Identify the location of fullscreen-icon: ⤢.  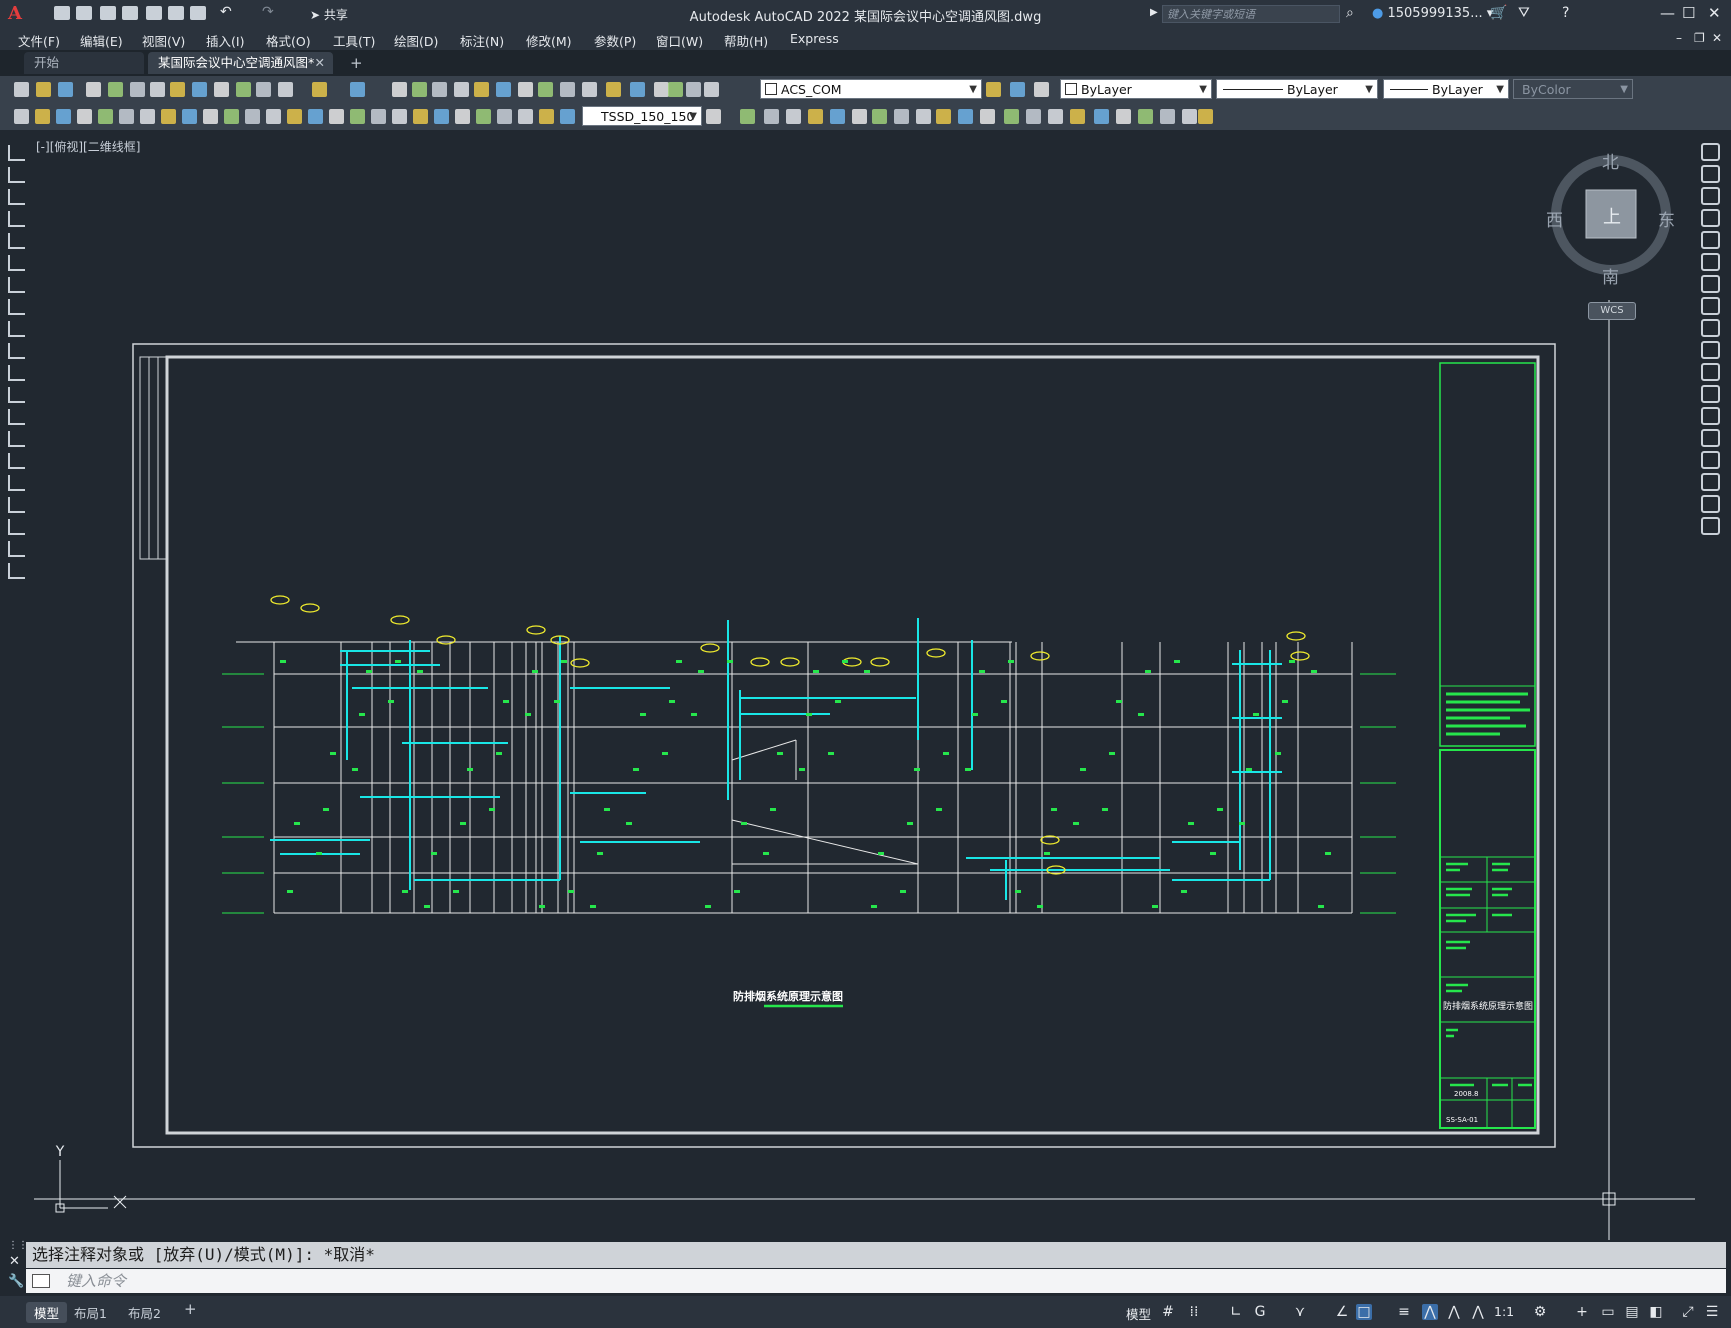
(1688, 1312).